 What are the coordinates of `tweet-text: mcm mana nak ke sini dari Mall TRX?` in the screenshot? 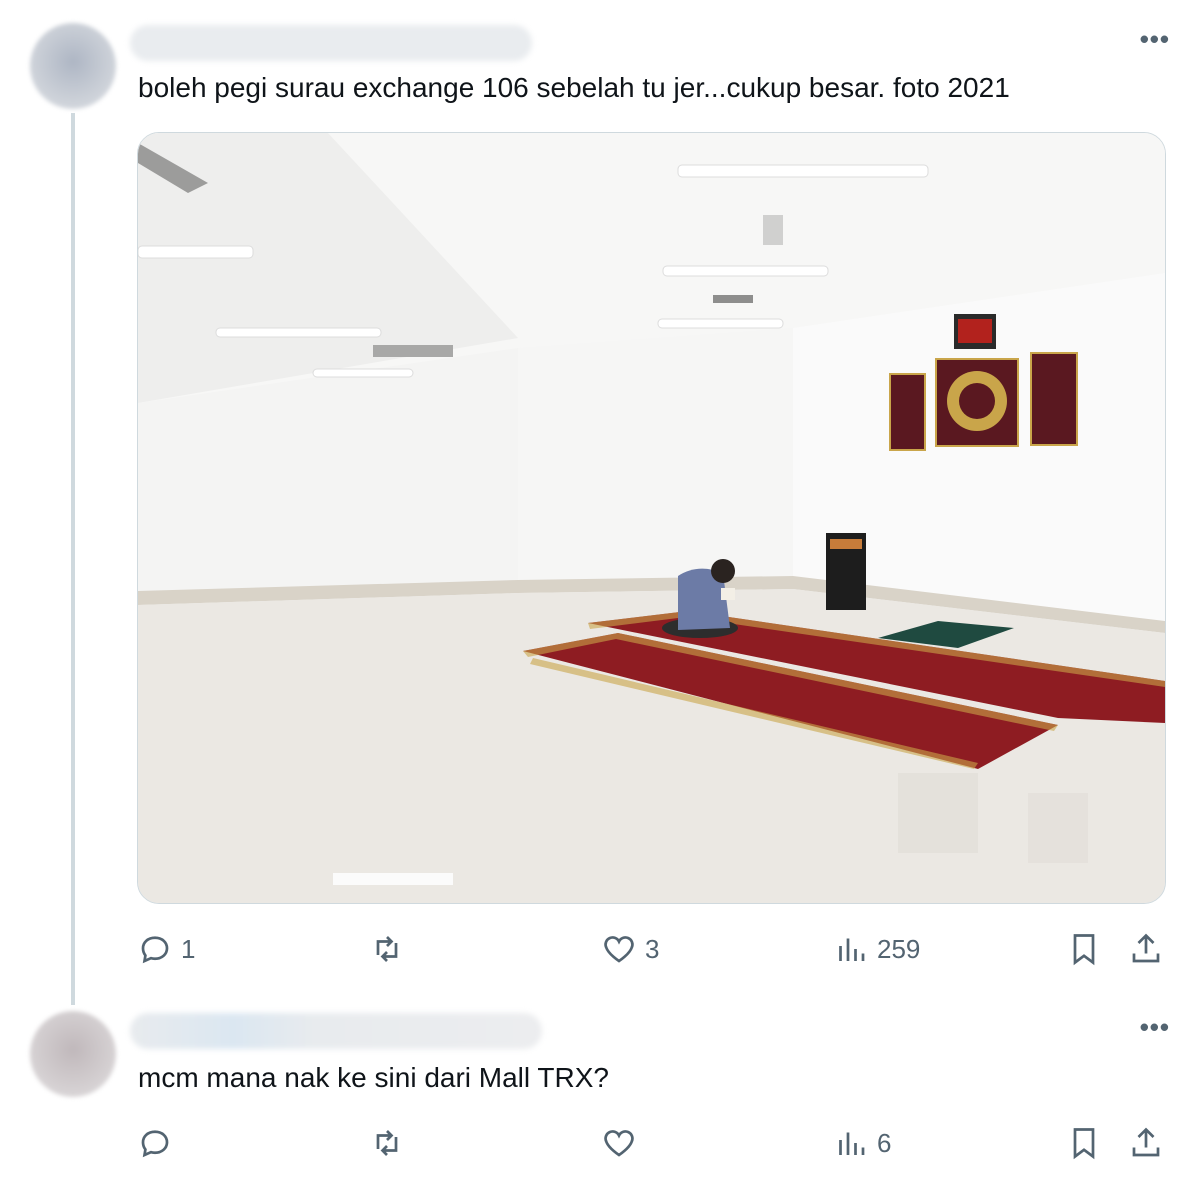 It's located at (373, 1077).